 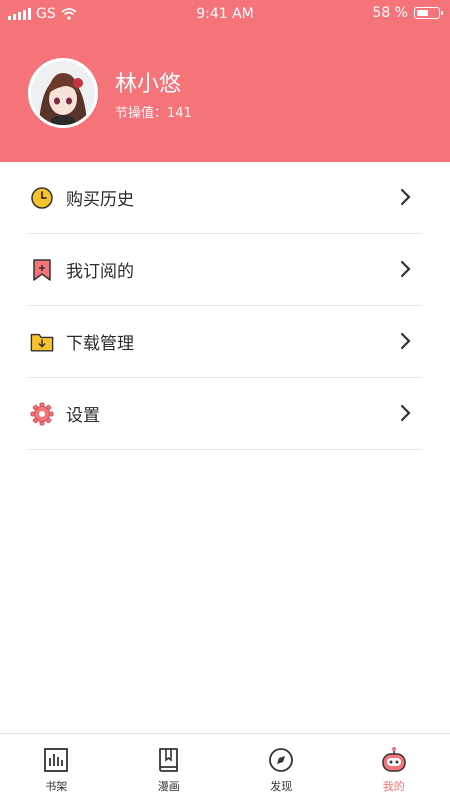 I want to click on menu-item-downloads: 下载管理, so click(x=225, y=342).